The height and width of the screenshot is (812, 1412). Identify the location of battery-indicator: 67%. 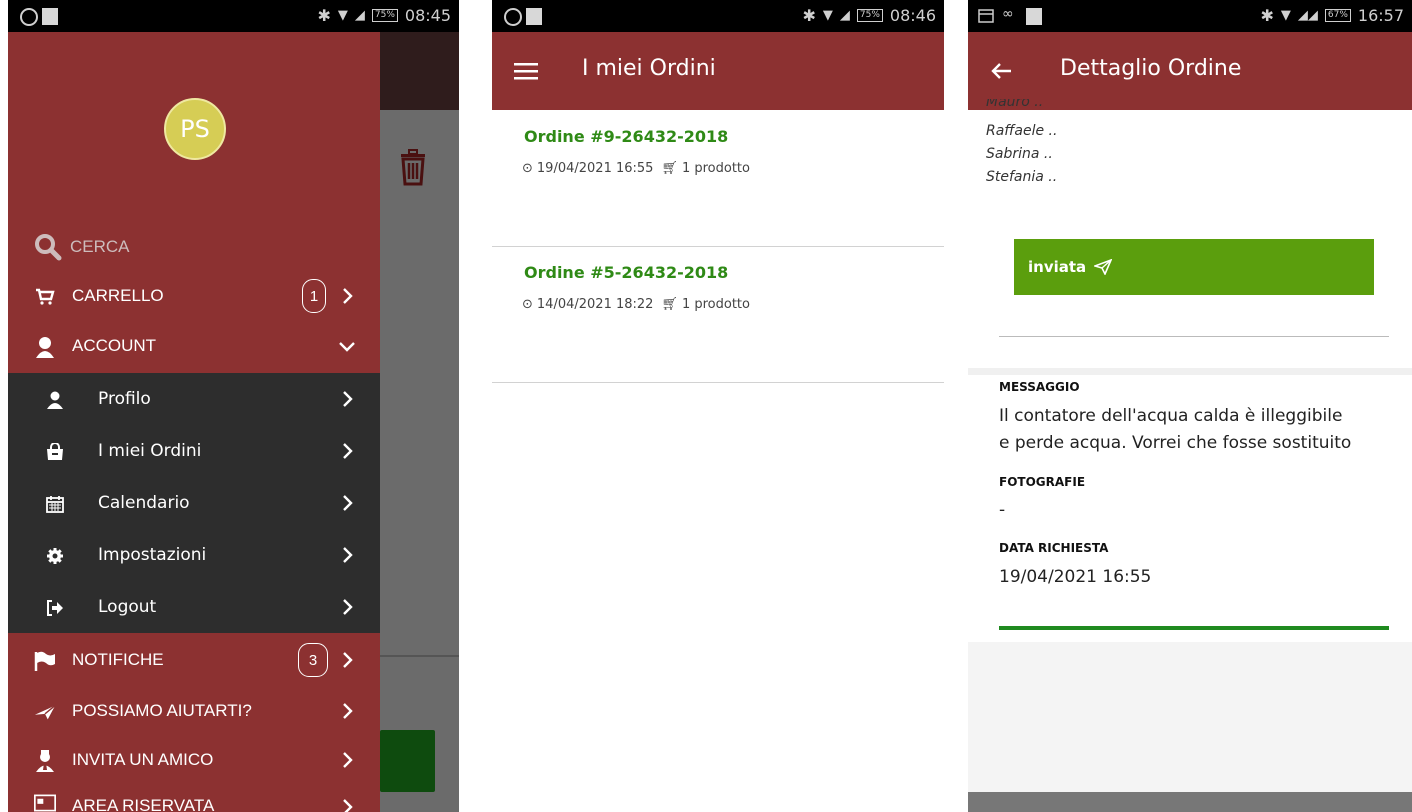
(1337, 15).